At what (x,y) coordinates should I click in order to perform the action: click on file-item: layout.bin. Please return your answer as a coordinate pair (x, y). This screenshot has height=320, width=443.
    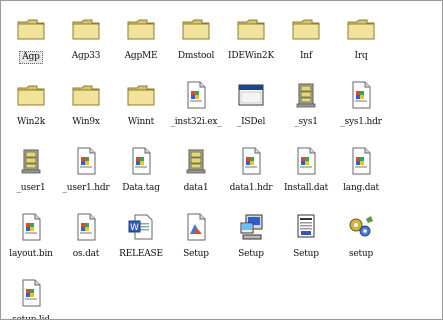
    Looking at the image, I should click on (31, 236).